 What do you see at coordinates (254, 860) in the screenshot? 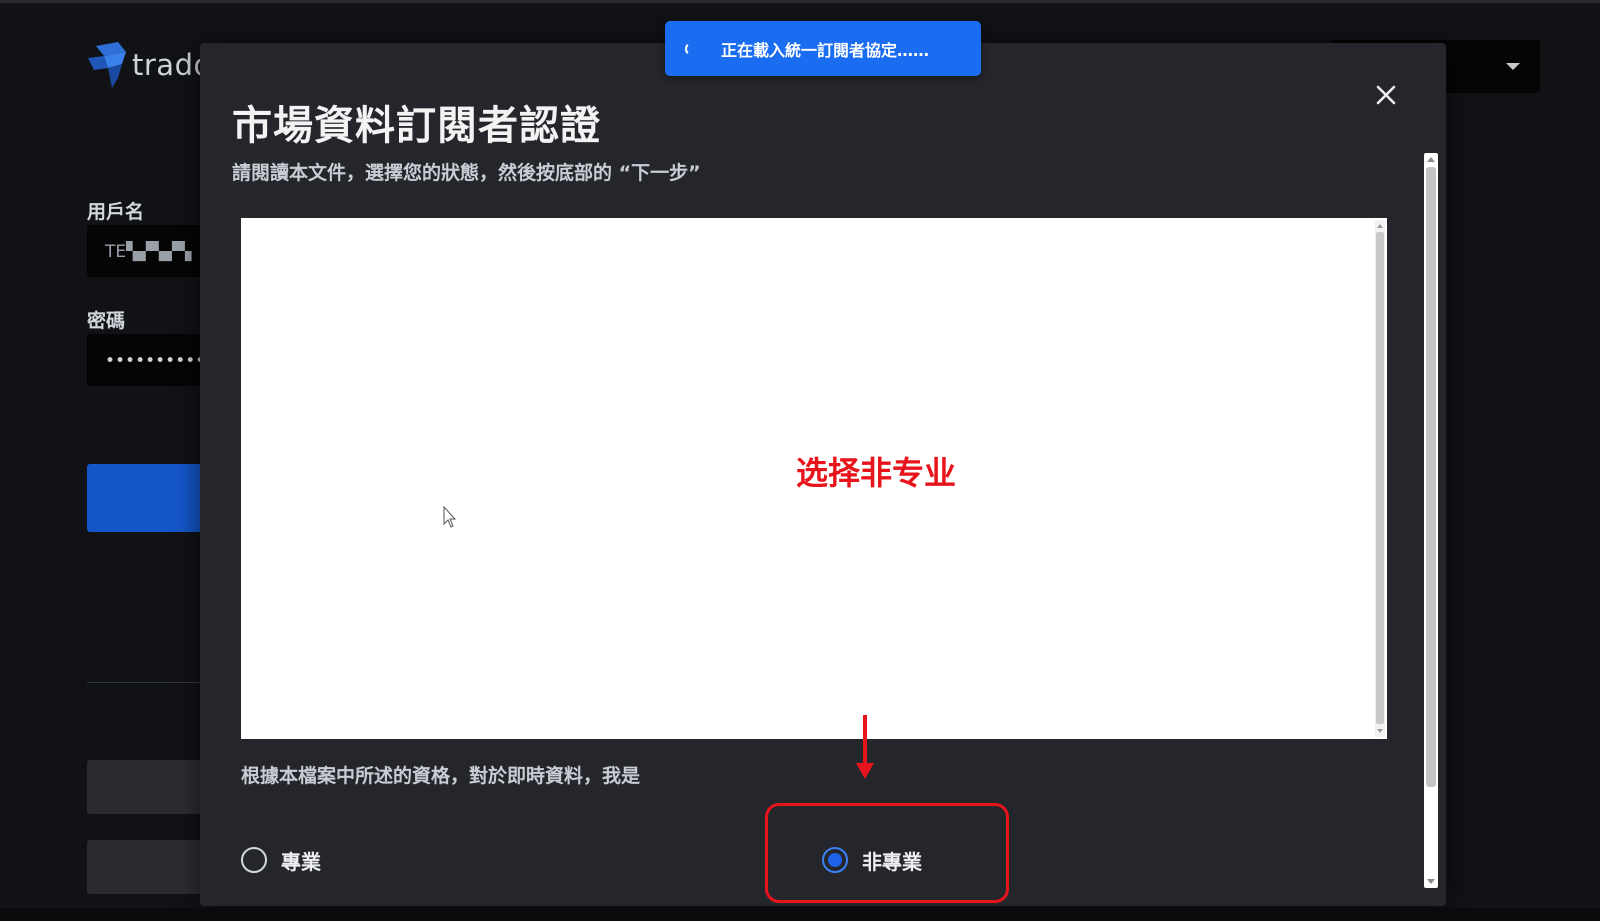
I see `radio-unchecked-icon` at bounding box center [254, 860].